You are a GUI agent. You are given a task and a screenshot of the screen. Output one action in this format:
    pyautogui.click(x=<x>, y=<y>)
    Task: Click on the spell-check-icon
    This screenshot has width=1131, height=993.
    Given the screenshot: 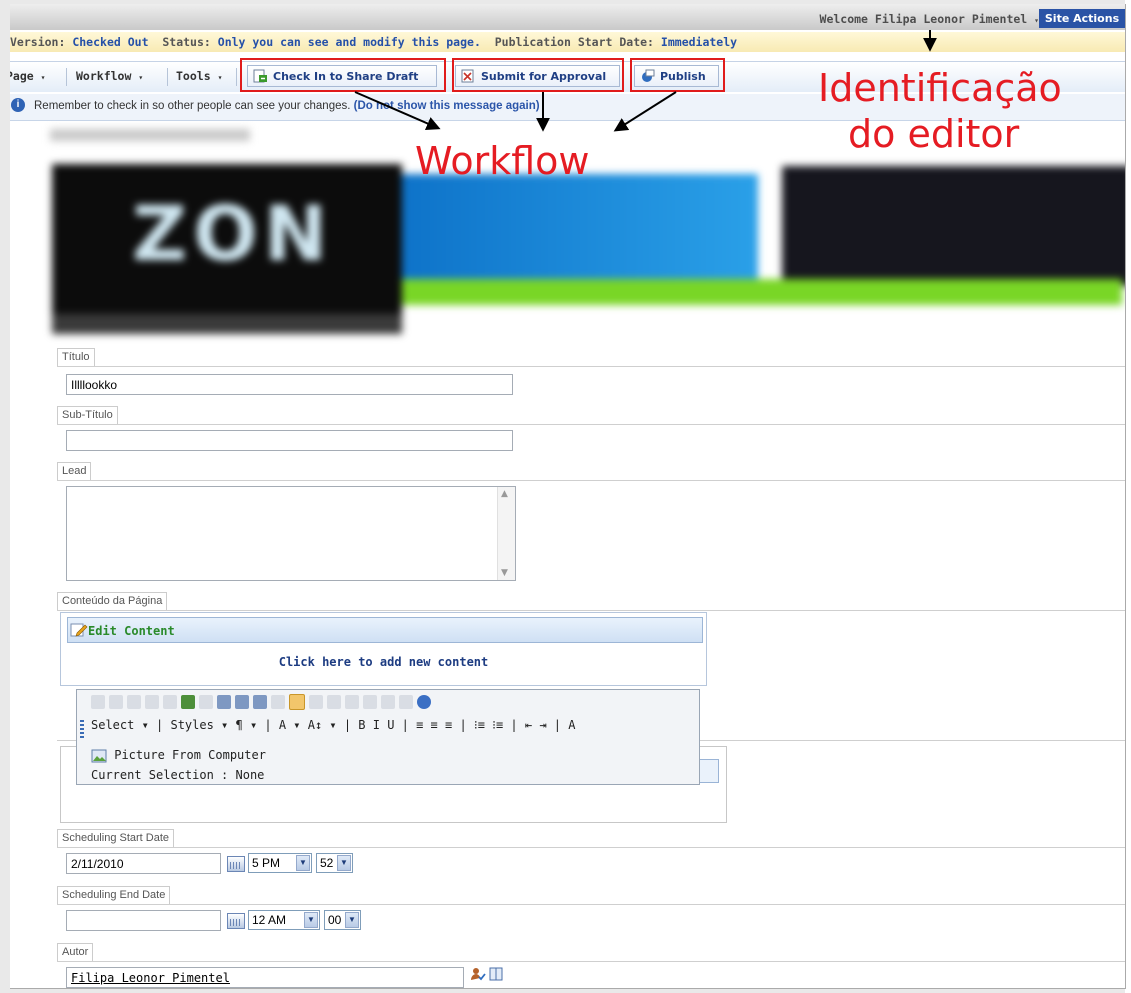 What is the action you would take?
    pyautogui.click(x=370, y=702)
    